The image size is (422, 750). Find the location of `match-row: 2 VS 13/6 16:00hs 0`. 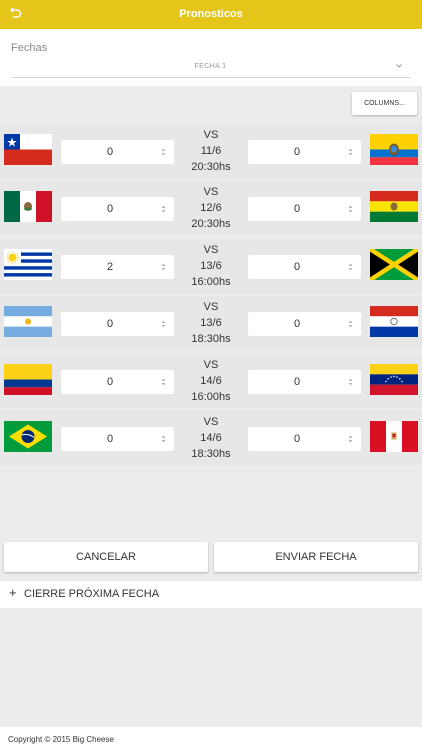

match-row: 2 VS 13/6 16:00hs 0 is located at coordinates (211, 266).